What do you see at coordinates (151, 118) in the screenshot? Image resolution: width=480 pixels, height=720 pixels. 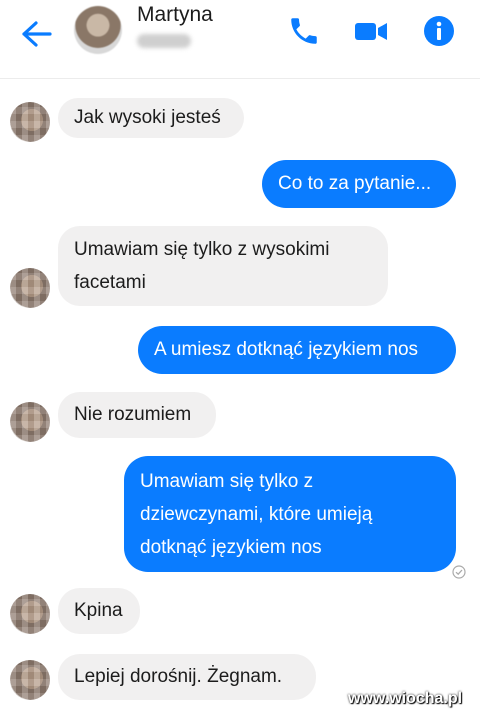 I see `message-incoming: Jak wysoki jesteś` at bounding box center [151, 118].